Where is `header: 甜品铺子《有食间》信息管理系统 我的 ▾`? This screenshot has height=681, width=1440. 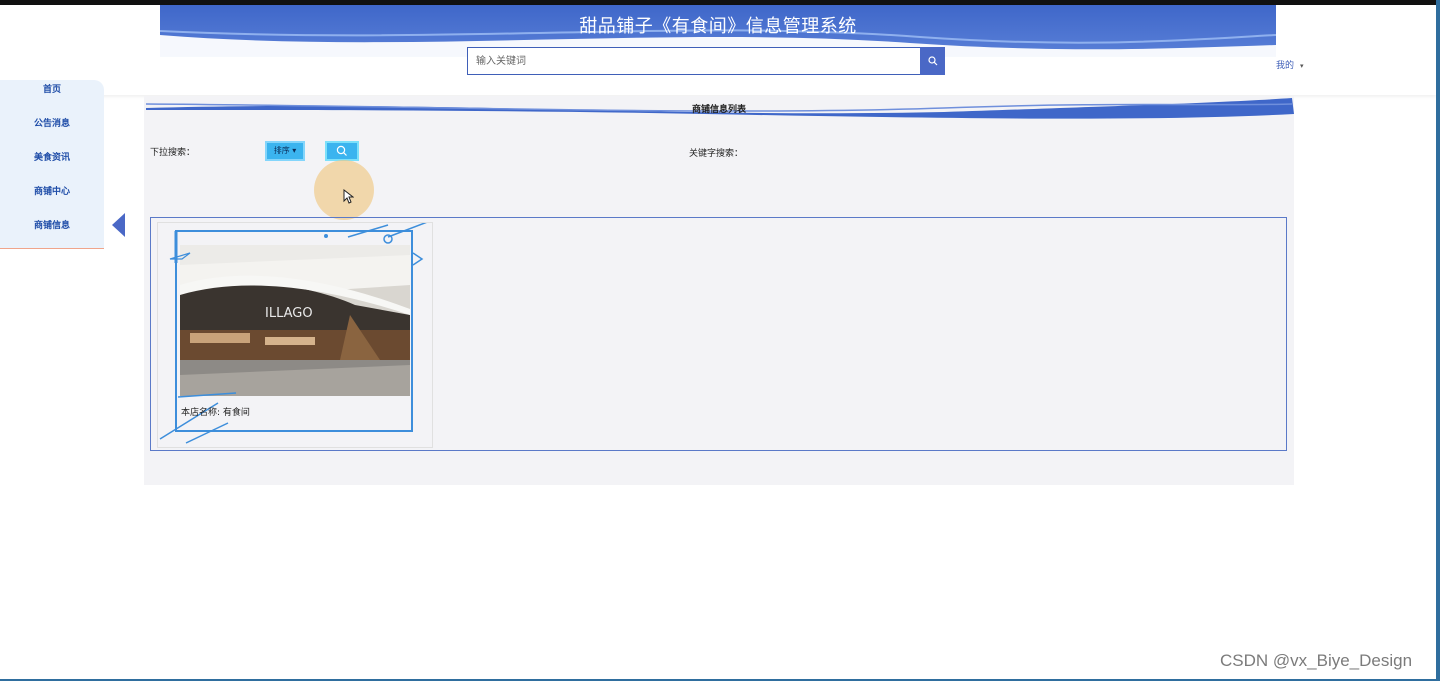 header: 甜品铺子《有食间》信息管理系统 我的 ▾ is located at coordinates (718, 50).